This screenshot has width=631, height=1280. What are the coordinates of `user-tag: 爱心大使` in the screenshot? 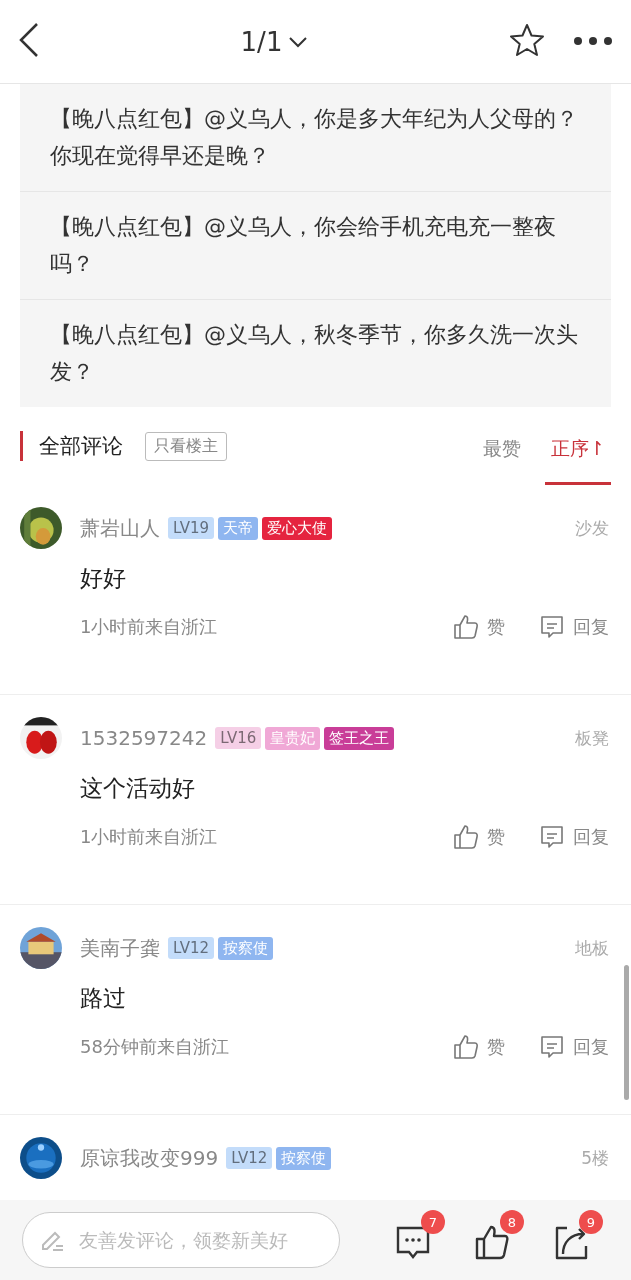 It's located at (297, 528).